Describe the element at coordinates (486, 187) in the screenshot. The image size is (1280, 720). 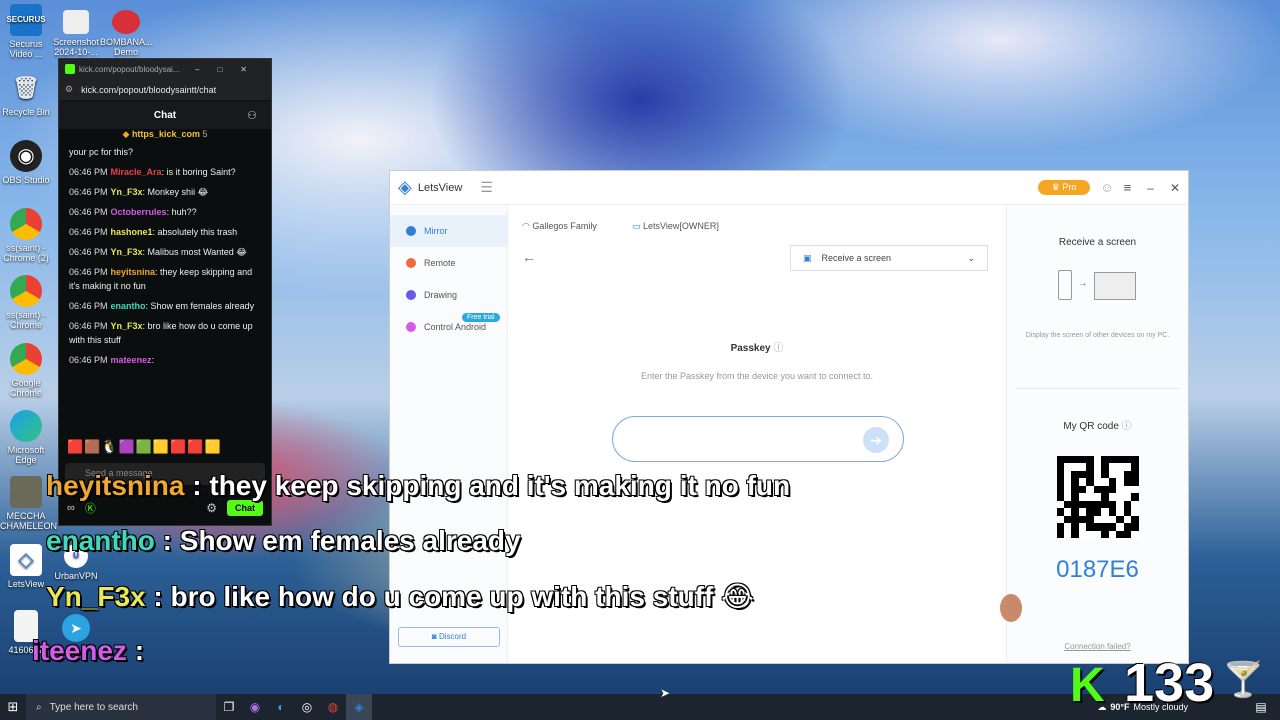
I see `collapse-menu-icon: ☰` at that location.